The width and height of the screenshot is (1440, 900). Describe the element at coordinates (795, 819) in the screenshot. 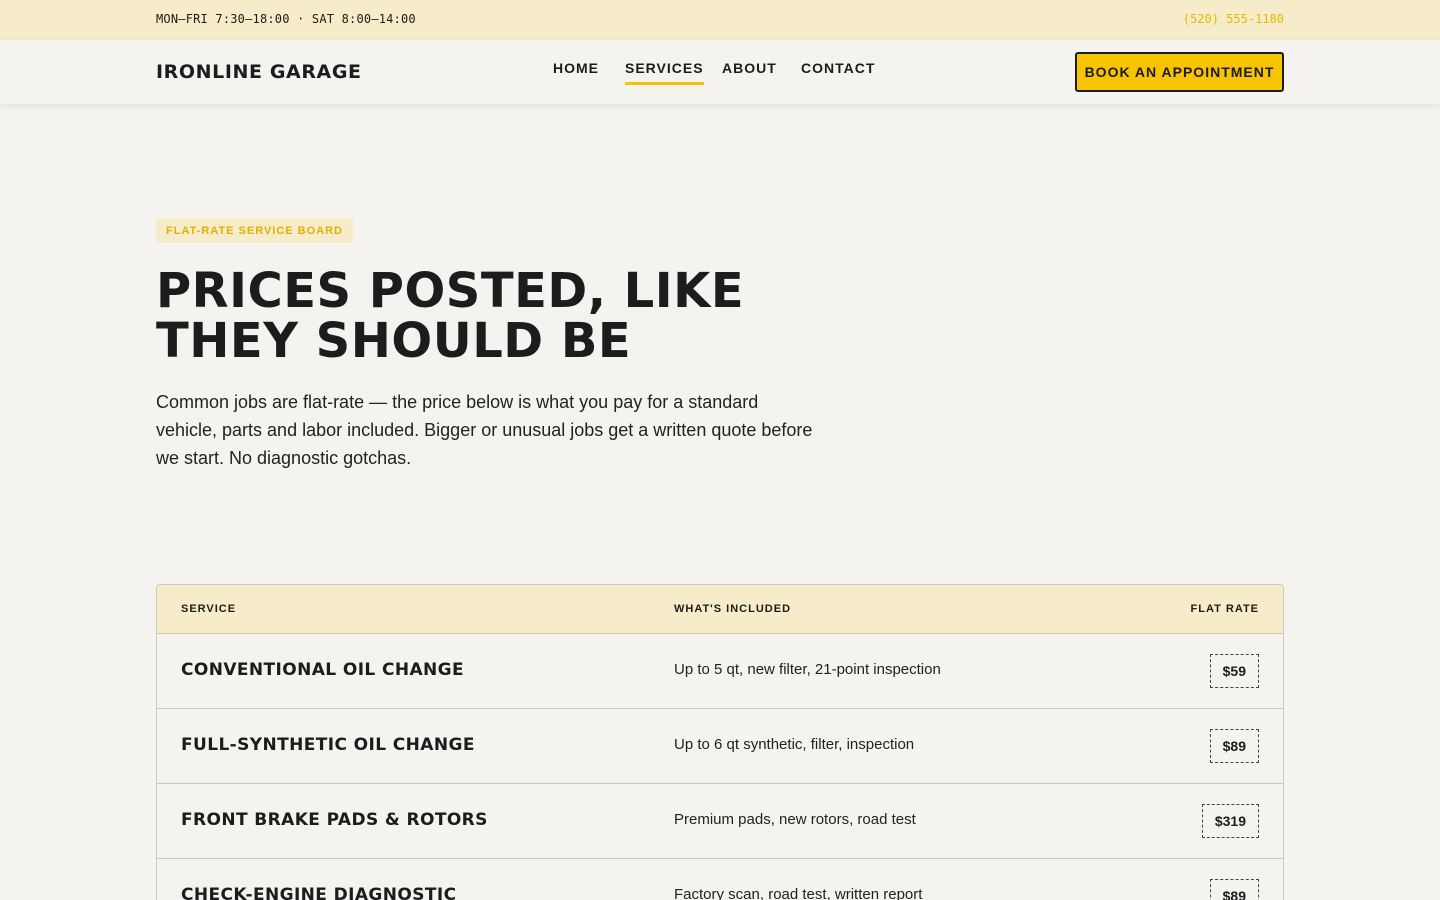

I see `service-included: Premium pads, new rotors, road test` at that location.